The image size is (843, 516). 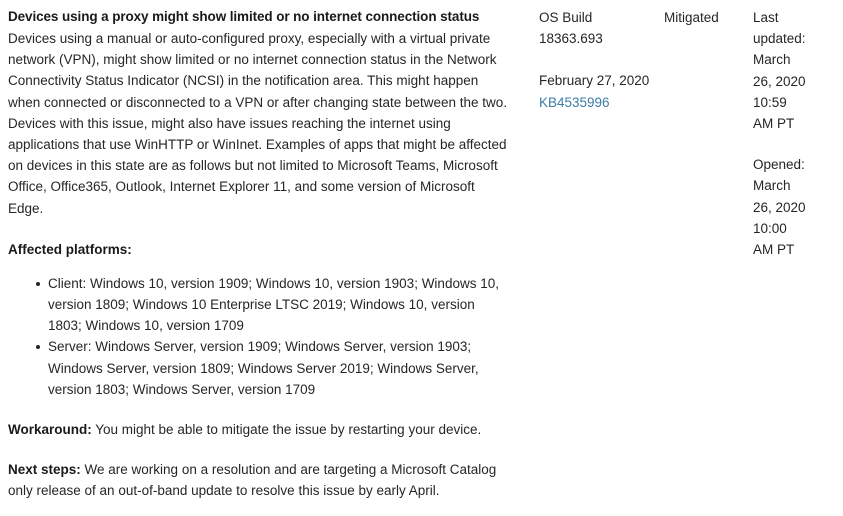 What do you see at coordinates (70, 249) in the screenshot?
I see `affected-platforms-heading: Affected platforms:` at bounding box center [70, 249].